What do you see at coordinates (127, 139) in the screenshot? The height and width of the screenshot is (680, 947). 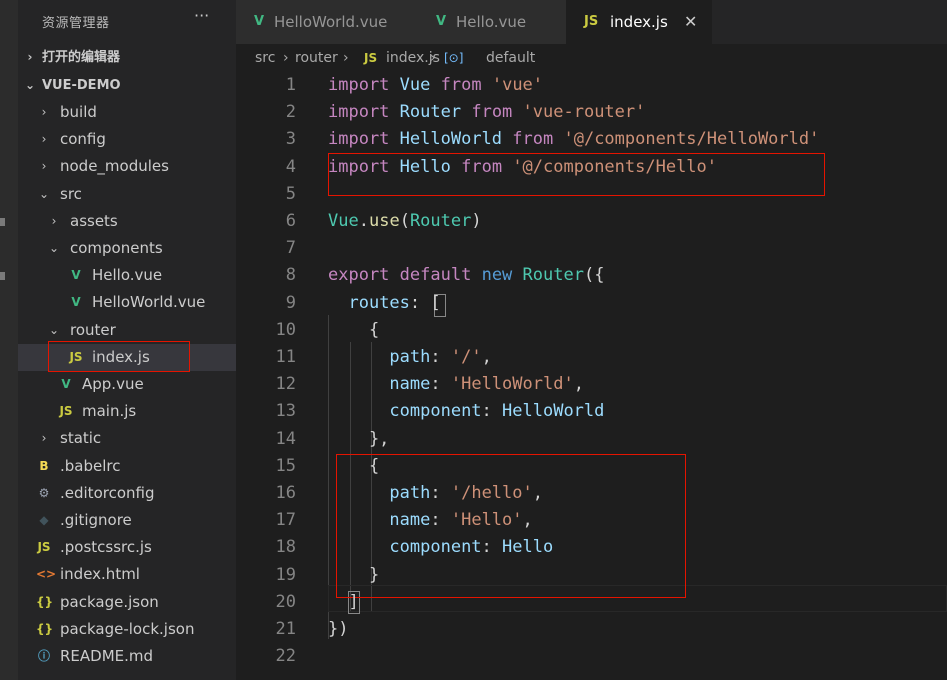 I see `tree-item: › config` at bounding box center [127, 139].